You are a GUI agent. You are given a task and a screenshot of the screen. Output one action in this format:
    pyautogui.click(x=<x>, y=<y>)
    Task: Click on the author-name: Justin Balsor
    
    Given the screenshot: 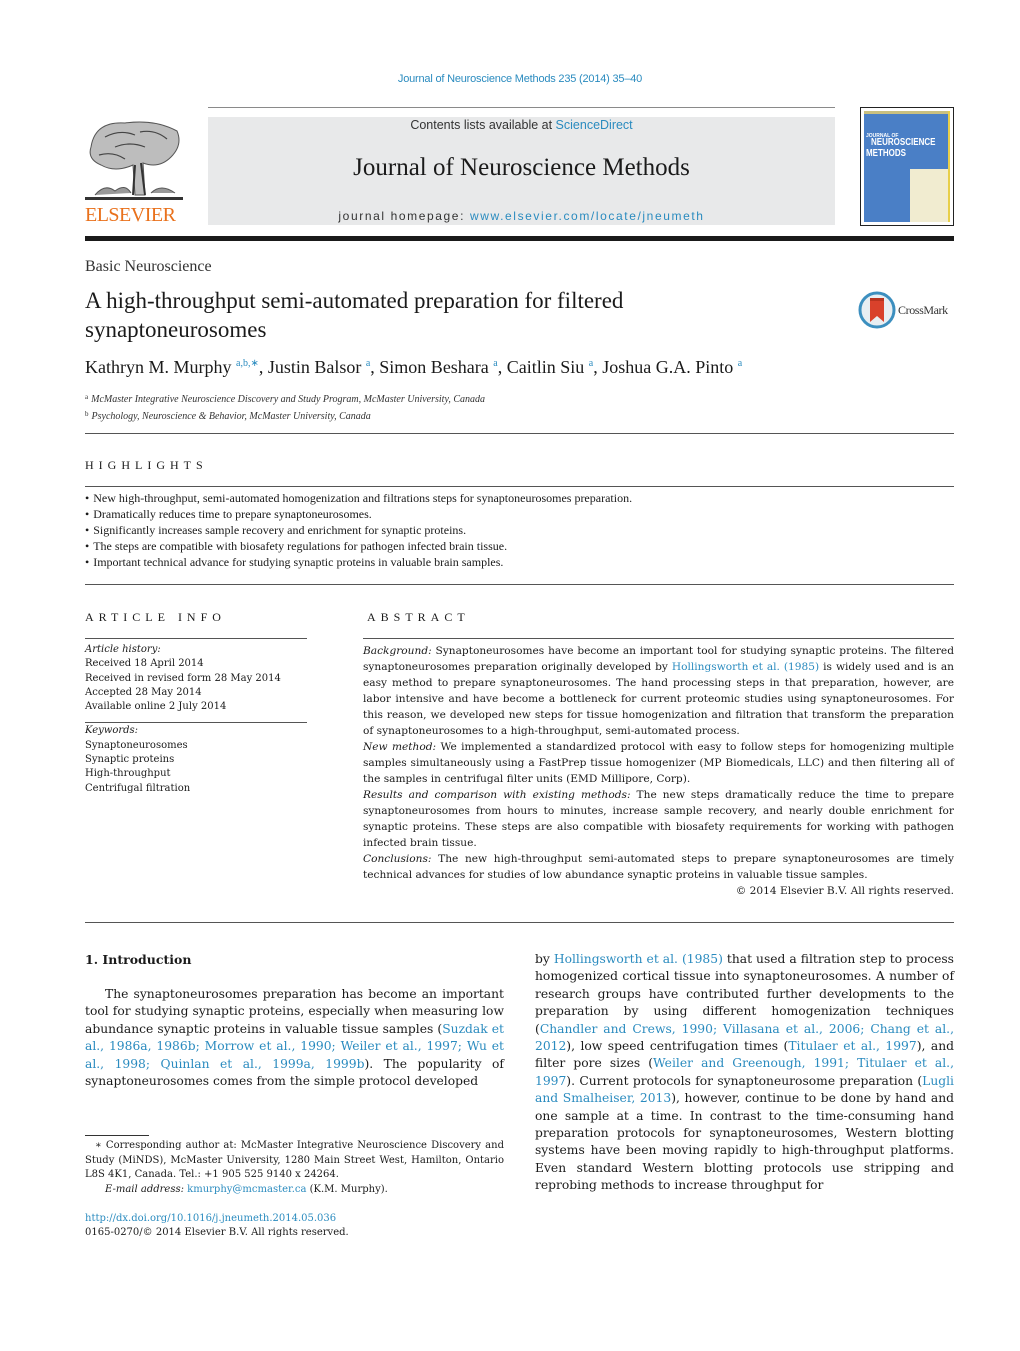 What is the action you would take?
    pyautogui.click(x=314, y=367)
    